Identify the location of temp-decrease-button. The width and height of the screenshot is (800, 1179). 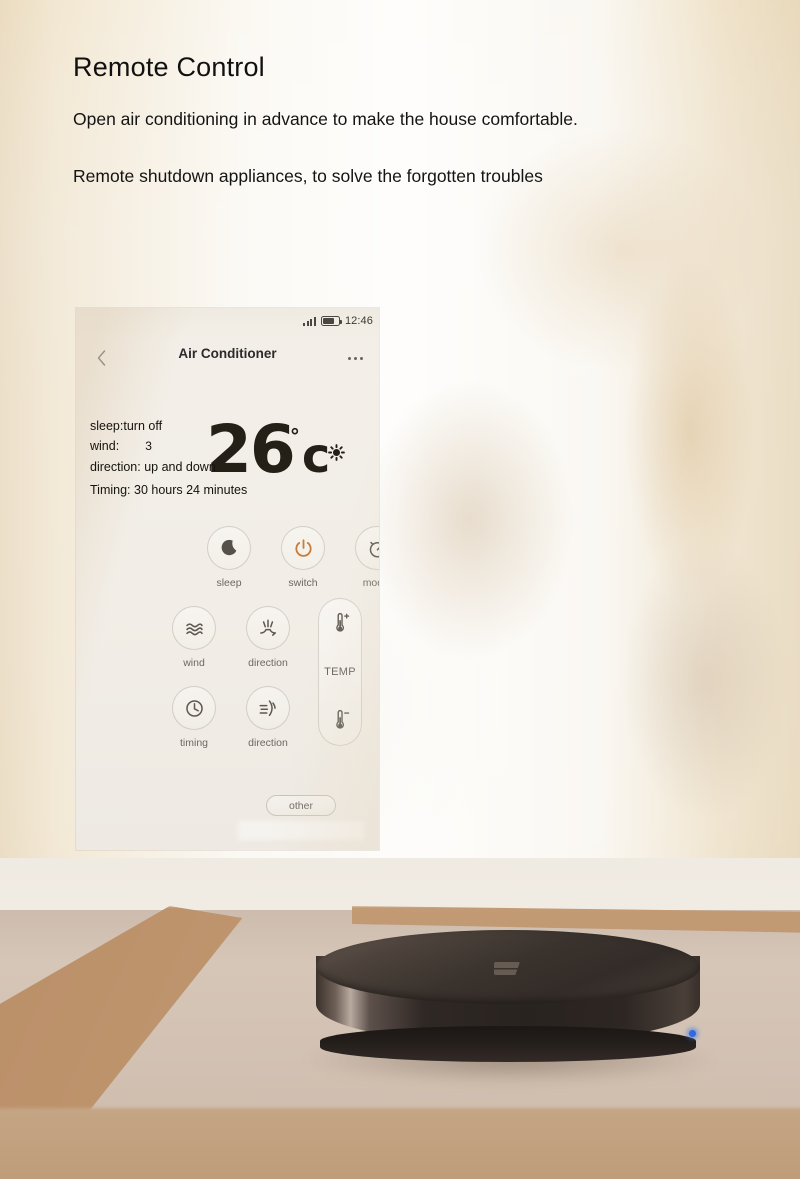
(340, 720).